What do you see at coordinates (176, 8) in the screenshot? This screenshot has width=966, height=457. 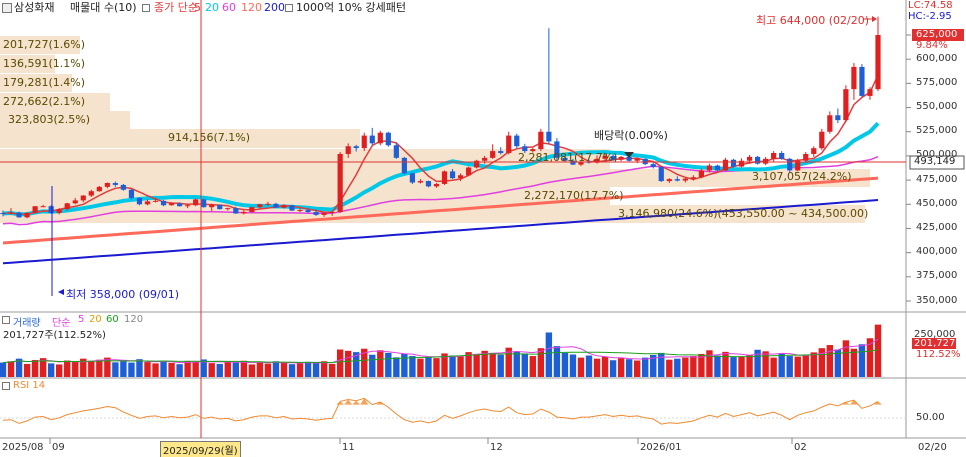 I see `ma-label: 종가 단순` at bounding box center [176, 8].